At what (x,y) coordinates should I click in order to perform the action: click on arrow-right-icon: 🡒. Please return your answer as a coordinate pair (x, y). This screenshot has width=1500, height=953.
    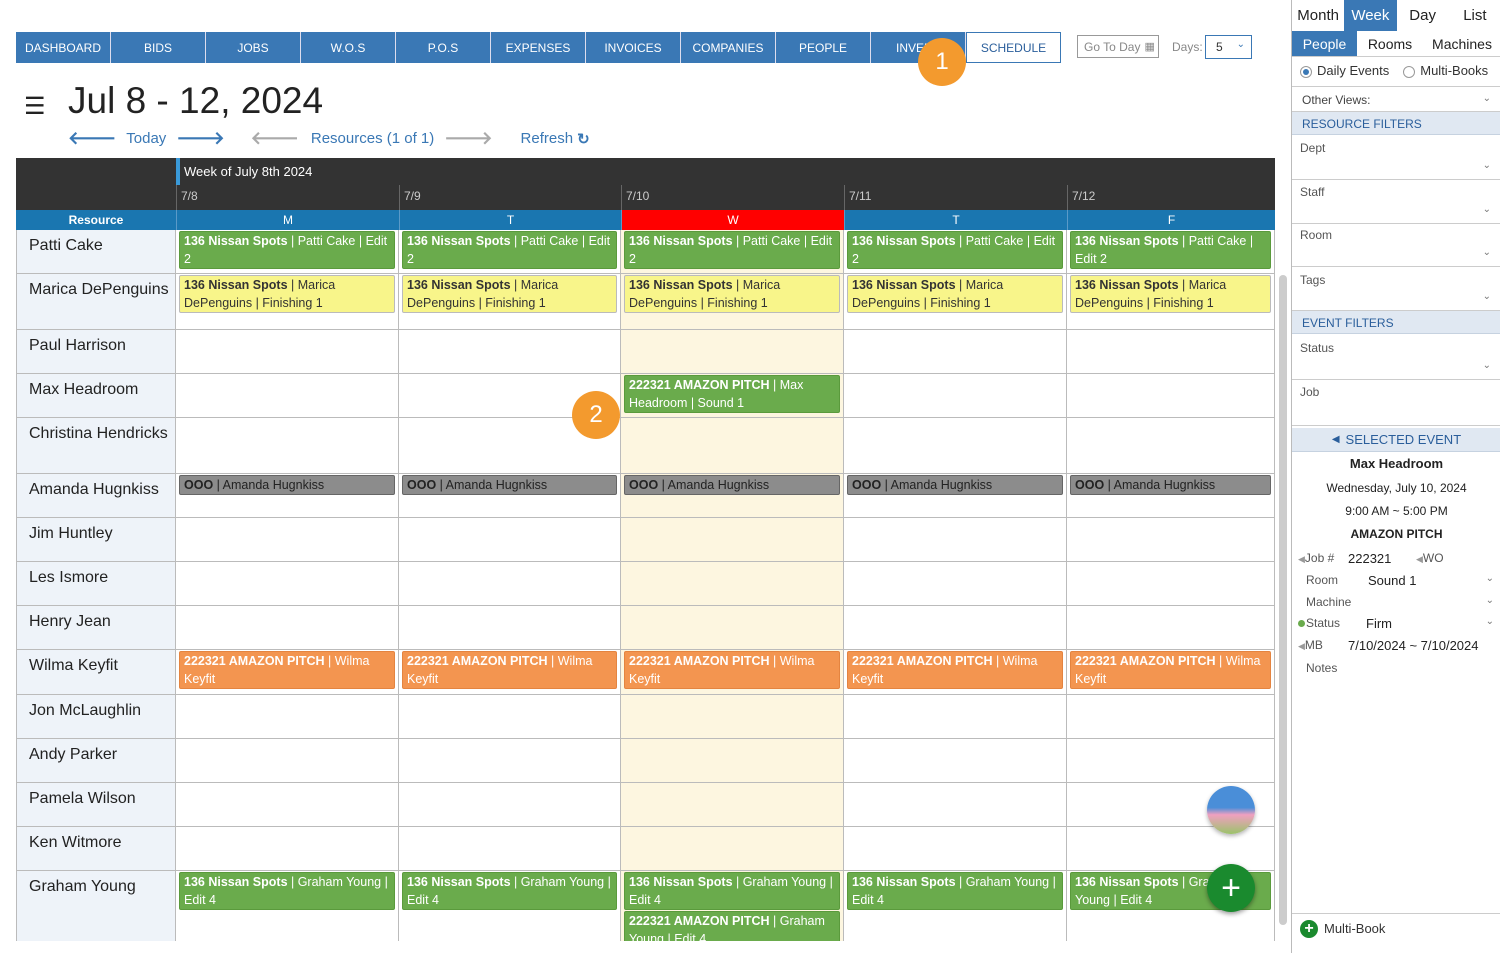
    Looking at the image, I should click on (200, 138).